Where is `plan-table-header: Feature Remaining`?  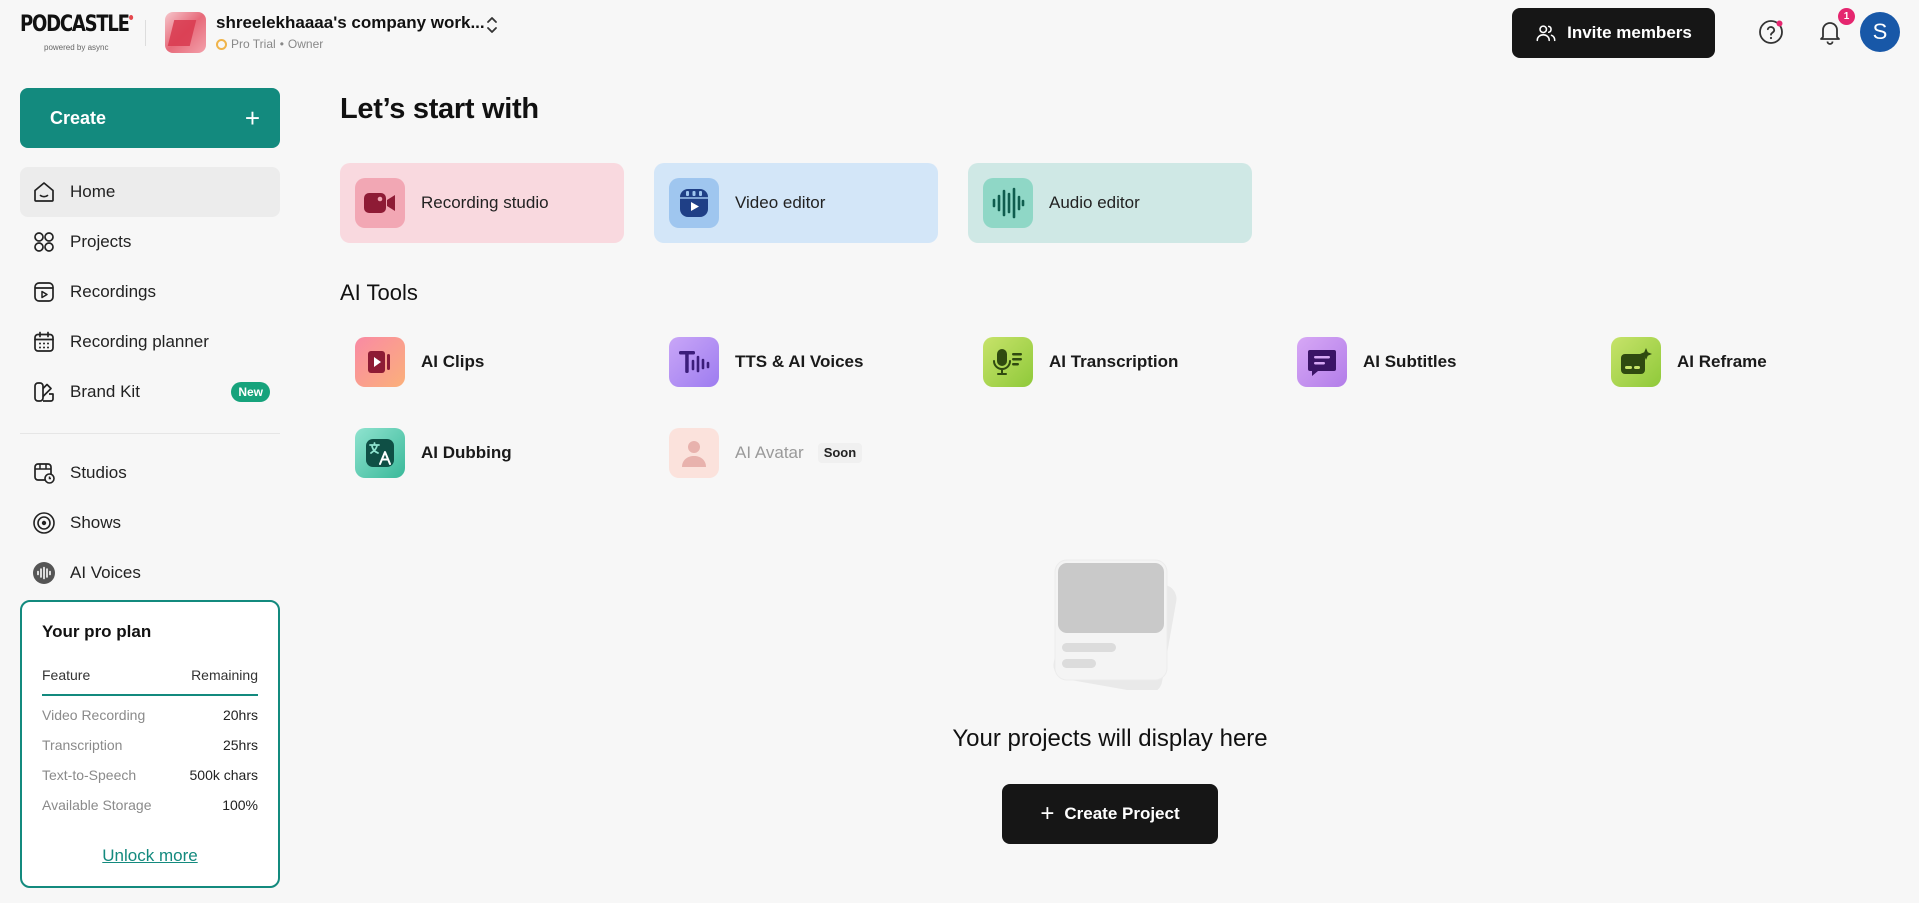 plan-table-header: Feature Remaining is located at coordinates (150, 675).